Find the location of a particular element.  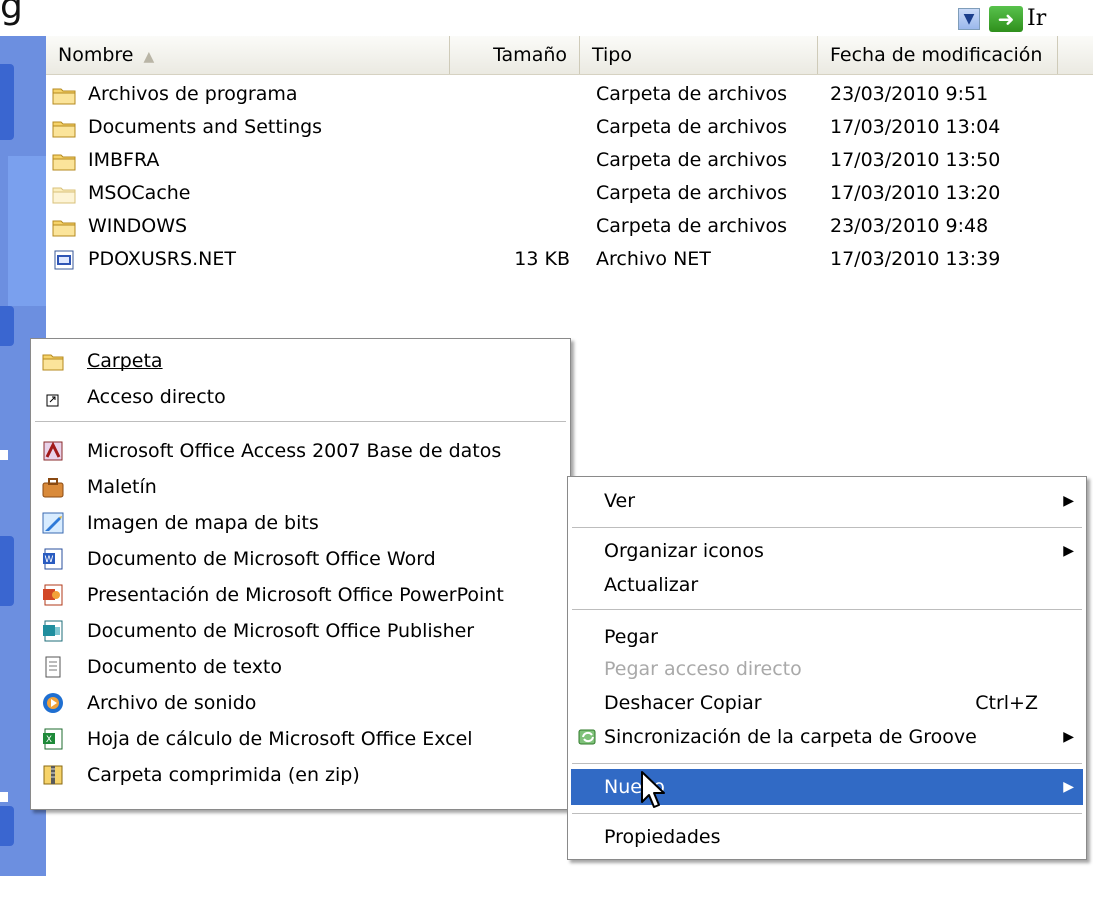

menu-item-label: Pegar is located at coordinates (631, 637).